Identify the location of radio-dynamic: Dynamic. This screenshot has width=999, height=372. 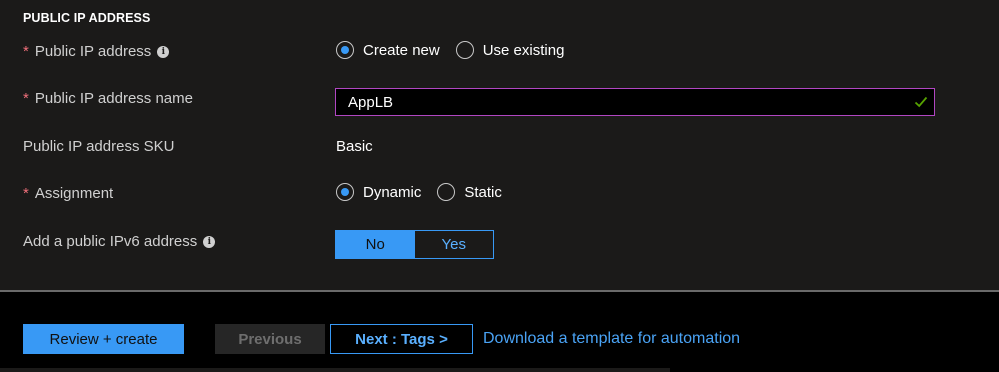
(378, 192).